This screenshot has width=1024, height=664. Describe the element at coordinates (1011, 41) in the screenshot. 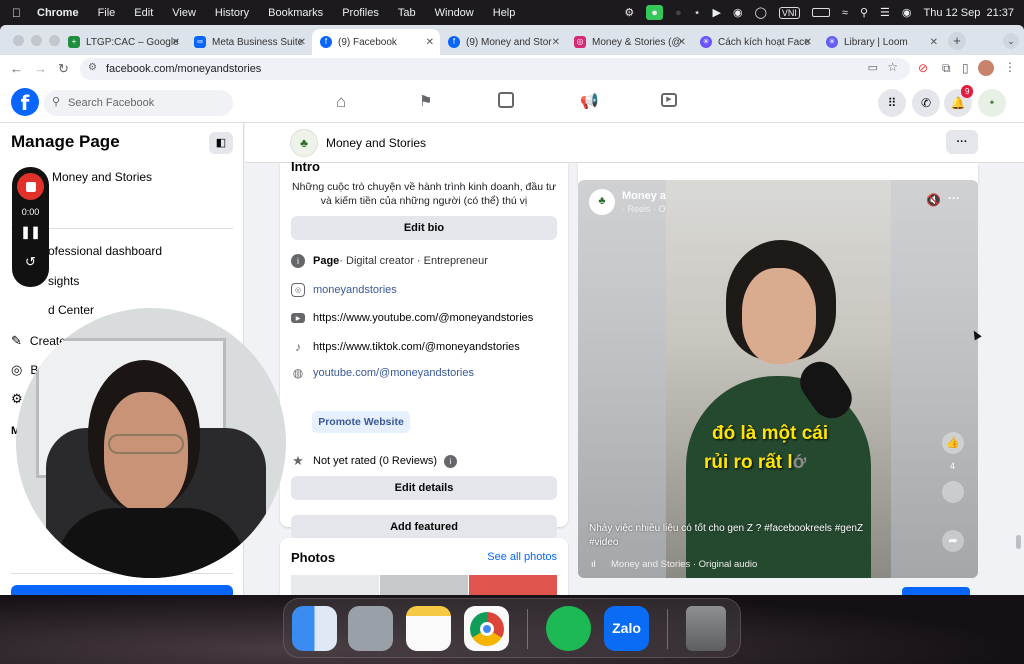

I see `tab-search-icon: ⌄` at that location.